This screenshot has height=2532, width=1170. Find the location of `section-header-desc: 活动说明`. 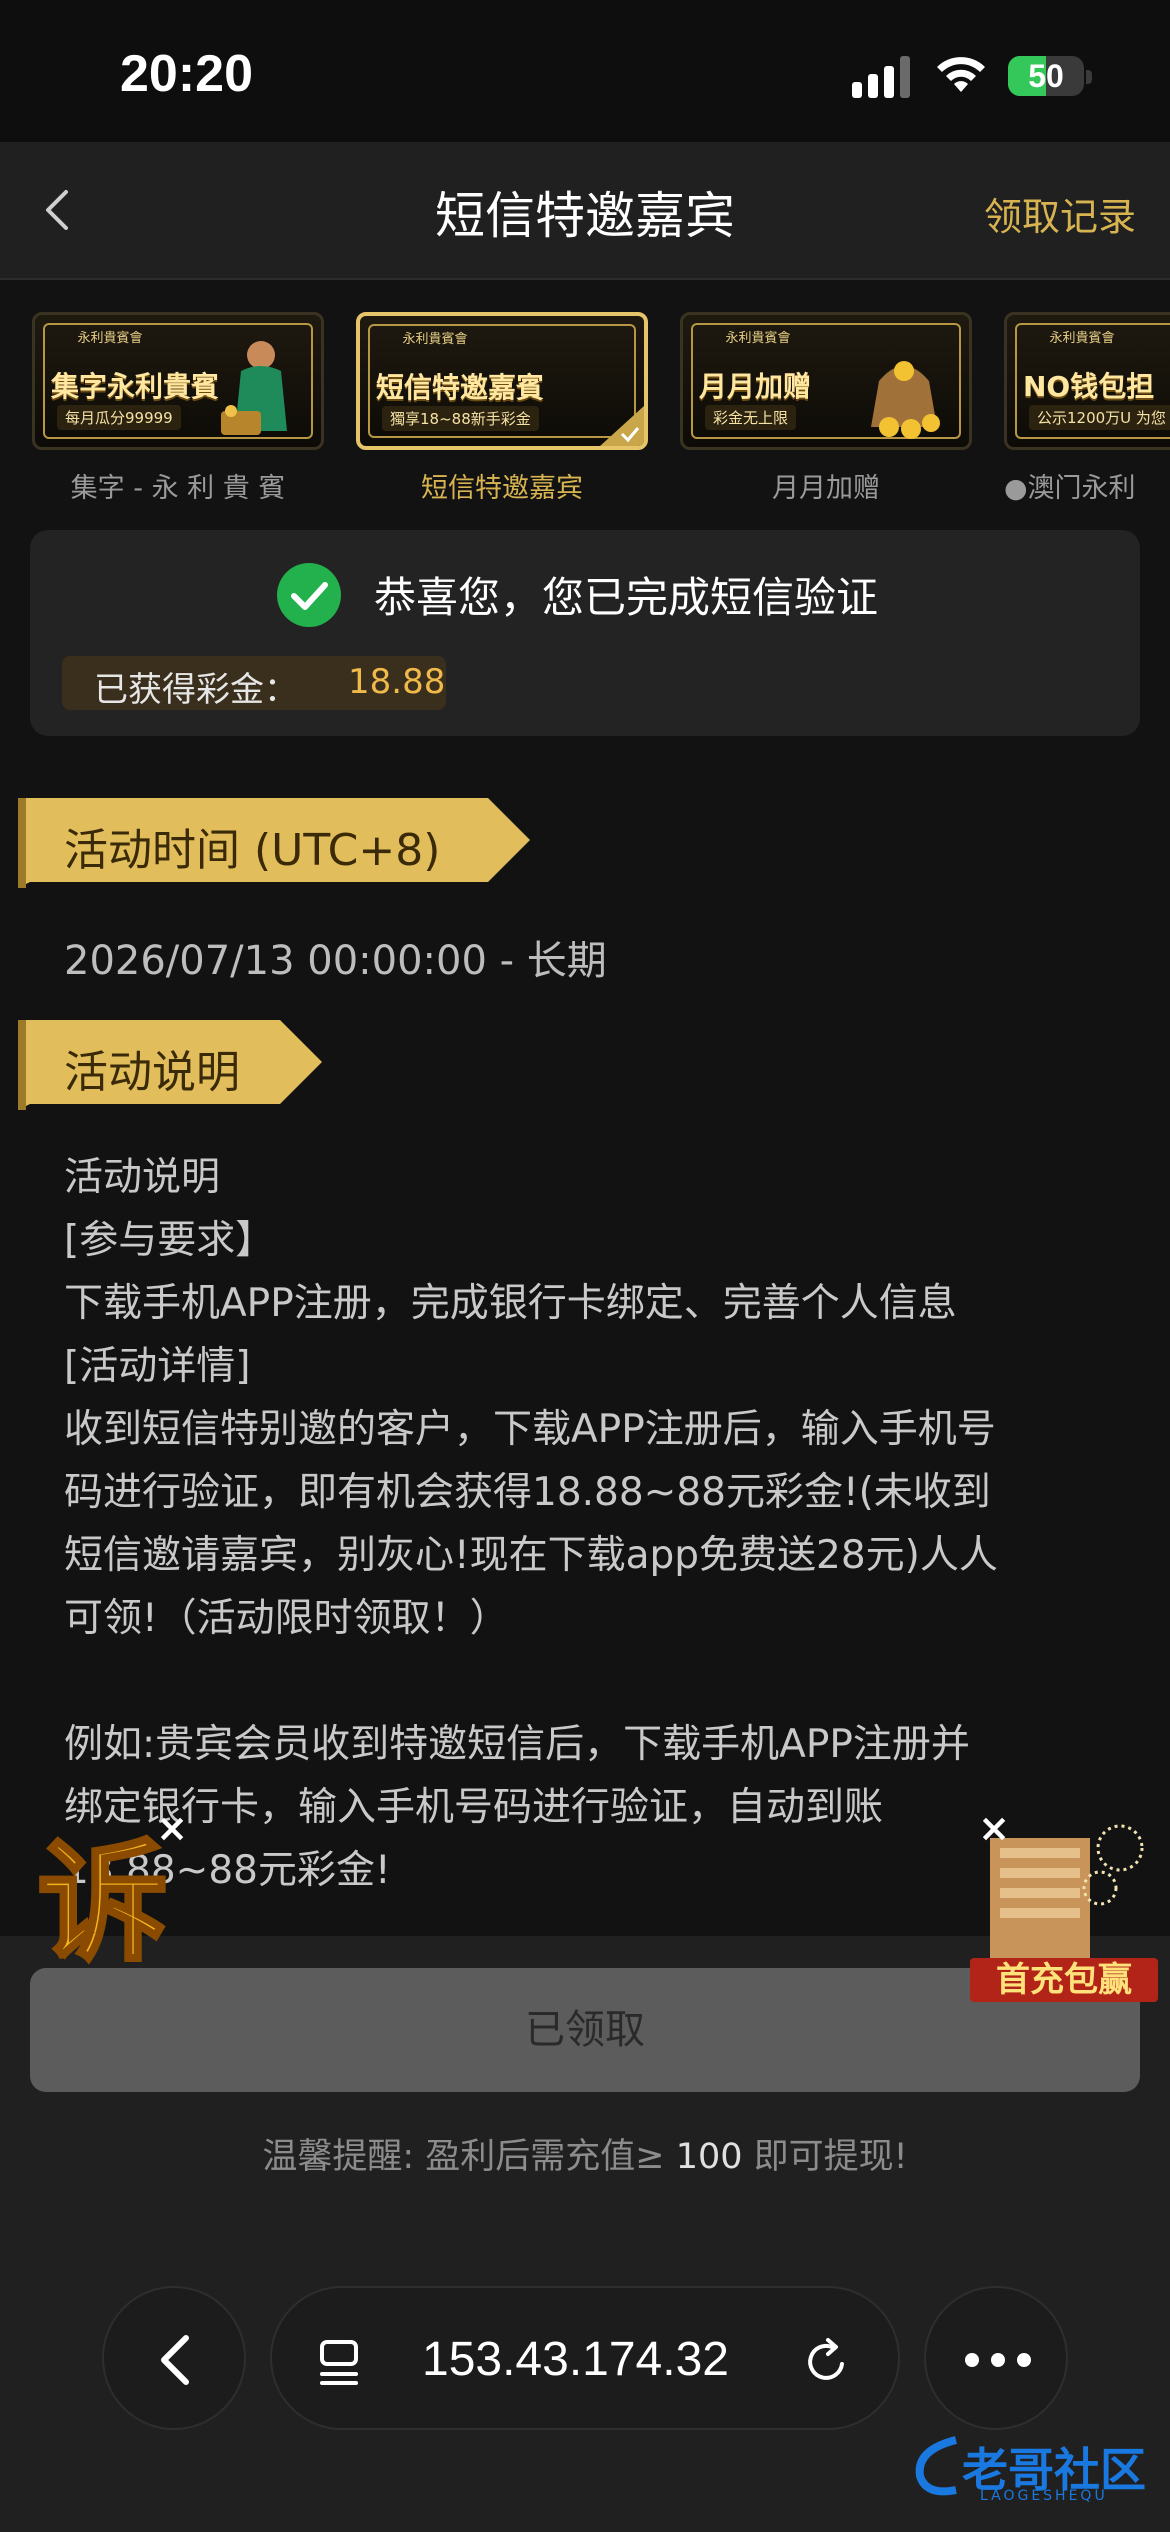

section-header-desc: 活动说明 is located at coordinates (170, 1065).